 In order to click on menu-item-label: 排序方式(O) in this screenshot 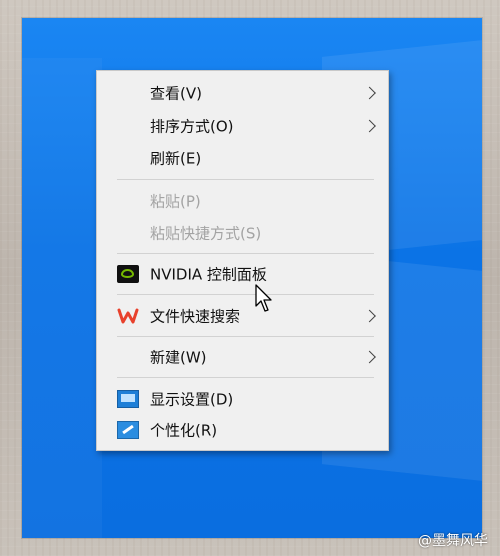, I will do `click(192, 126)`.